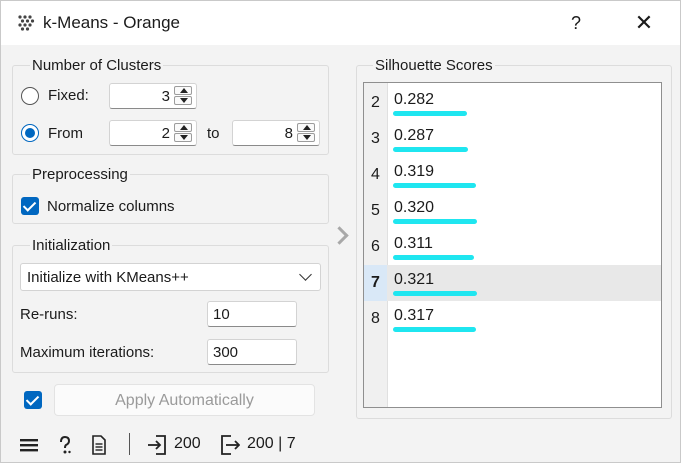  Describe the element at coordinates (414, 315) in the screenshot. I see `silhouette-score: 0.317` at that location.